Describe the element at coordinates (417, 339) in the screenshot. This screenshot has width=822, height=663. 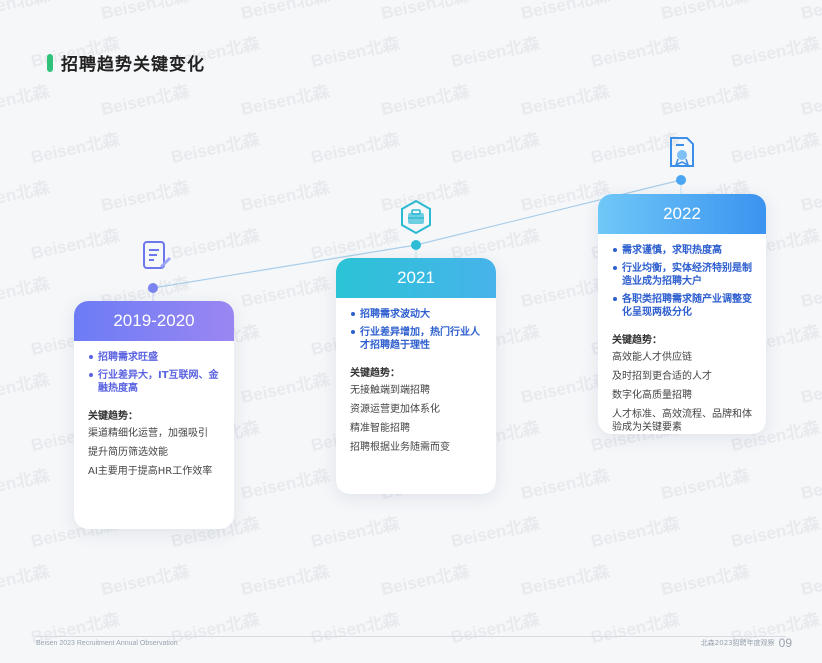
I see `highlight-item: 行业差异增加，热门行业人才招聘趋于理性` at that location.